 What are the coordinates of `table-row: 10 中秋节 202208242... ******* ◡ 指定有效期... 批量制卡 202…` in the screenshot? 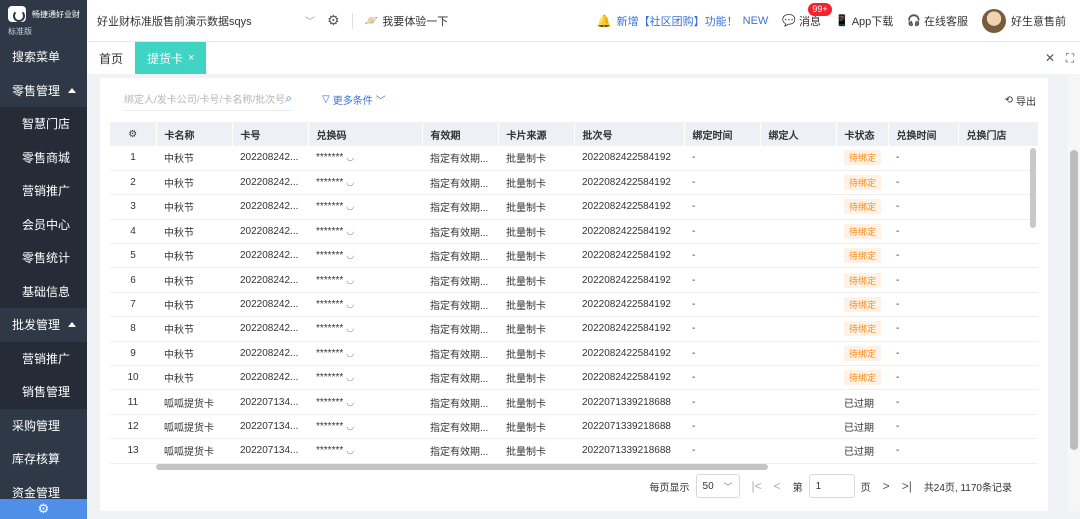 It's located at (574, 378).